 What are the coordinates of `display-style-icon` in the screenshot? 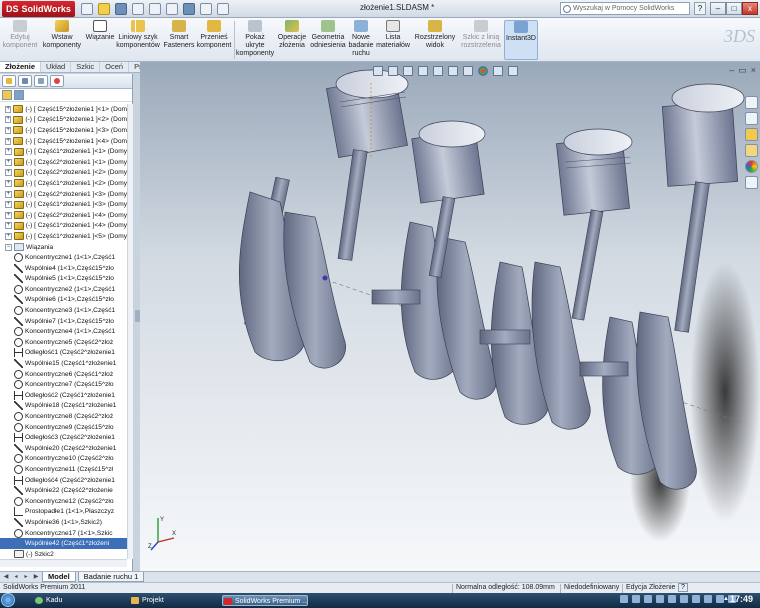 It's located at (453, 70).